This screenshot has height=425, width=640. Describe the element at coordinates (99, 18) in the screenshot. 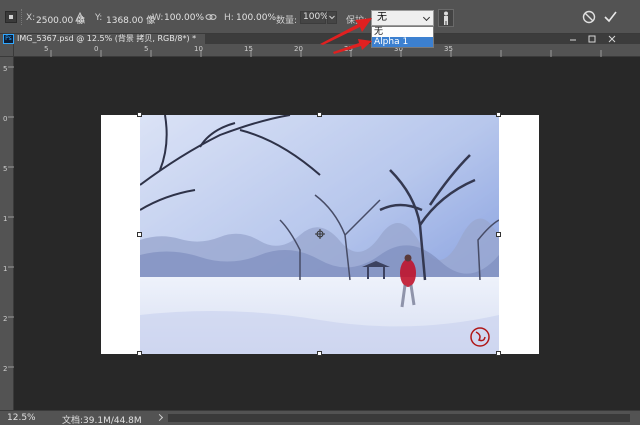

I see `y-label: Y:` at that location.